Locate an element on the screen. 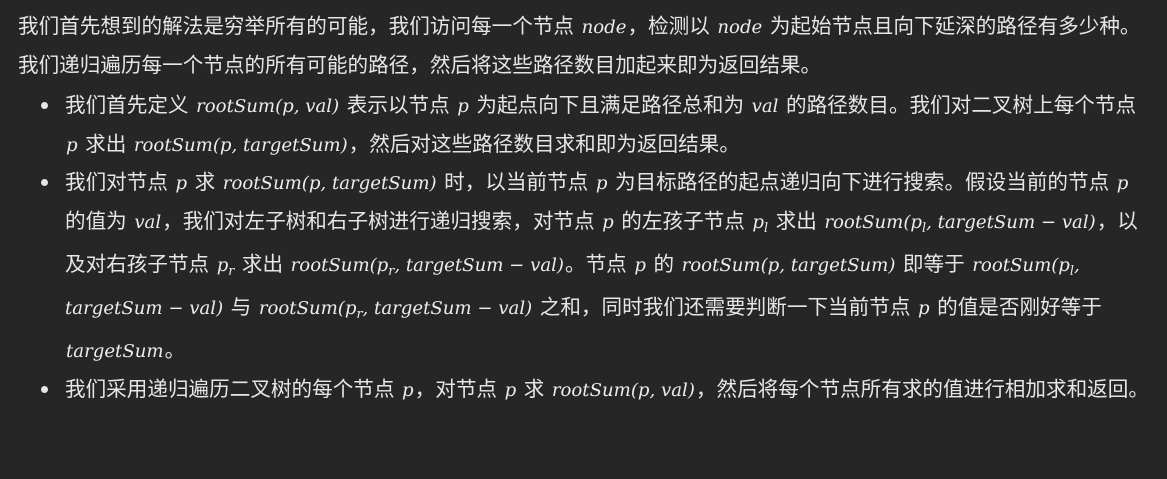  math-expression-left: rootSum(pl, targetSum − val) is located at coordinates (959, 223).